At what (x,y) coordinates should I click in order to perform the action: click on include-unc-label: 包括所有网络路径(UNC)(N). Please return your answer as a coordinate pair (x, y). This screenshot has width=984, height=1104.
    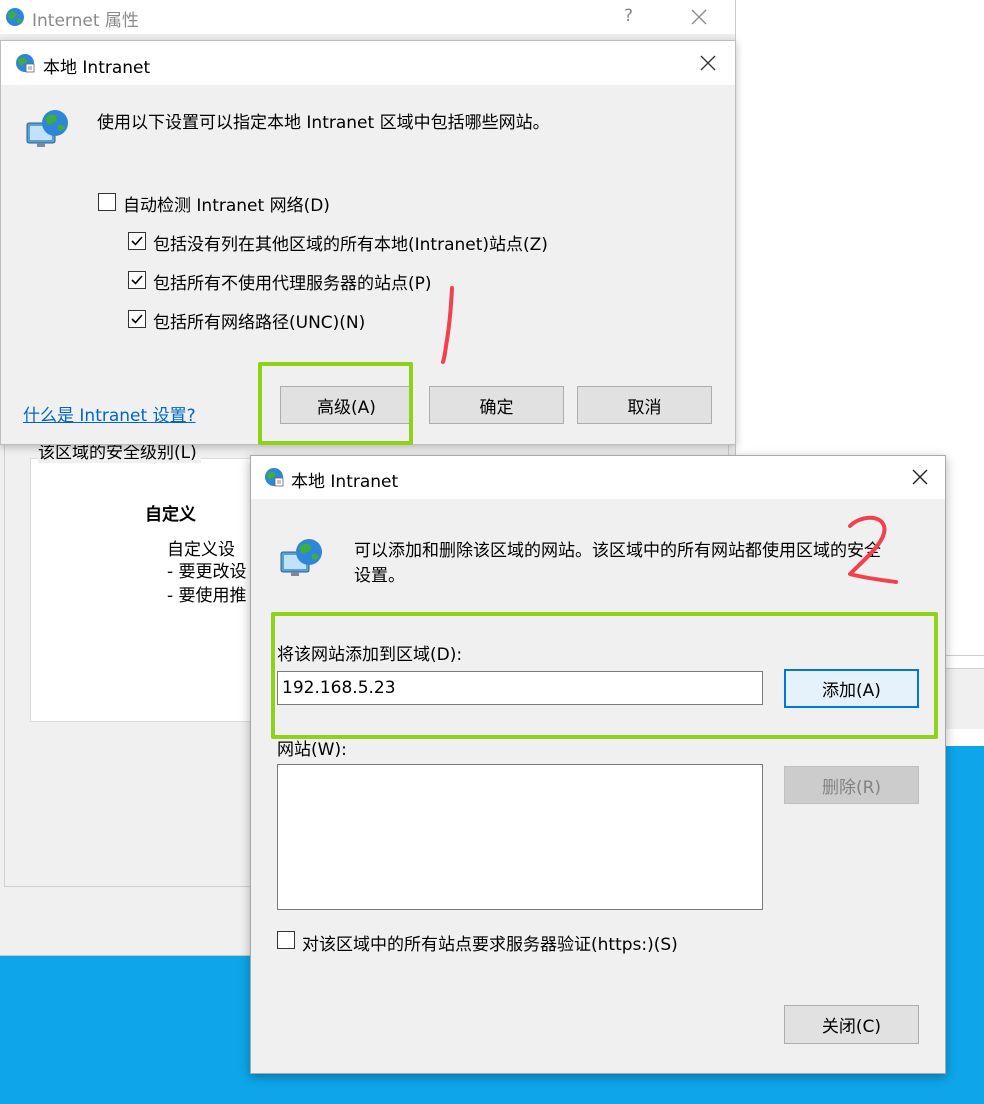
    Looking at the image, I should click on (259, 323).